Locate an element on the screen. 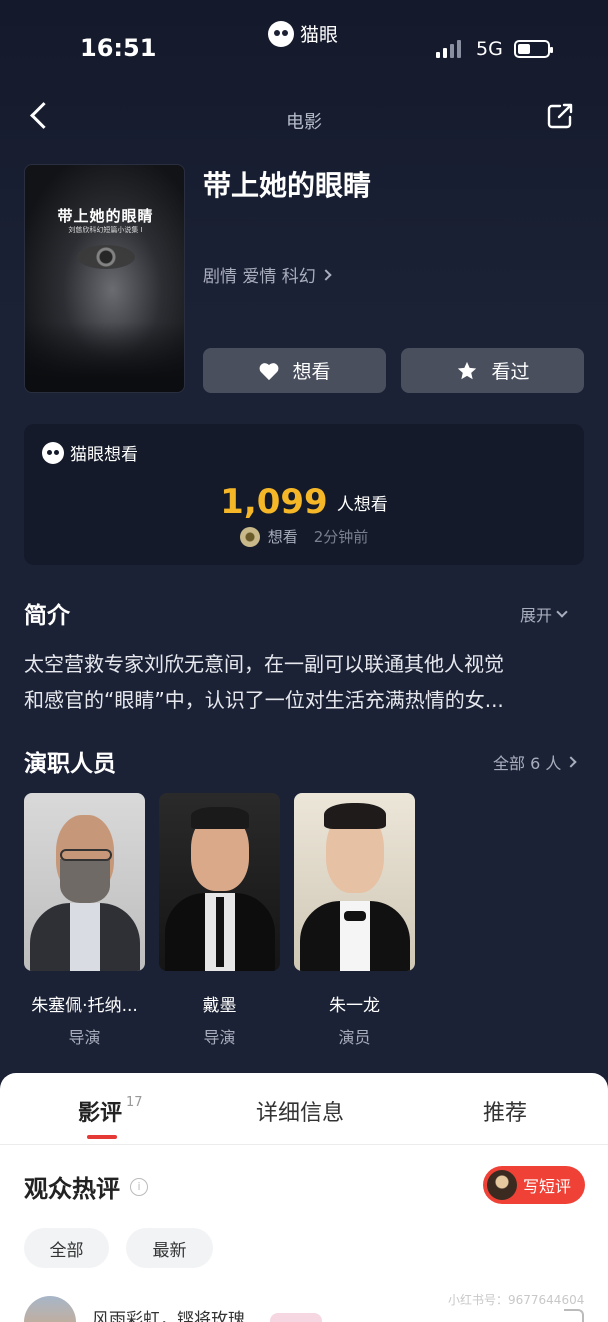  seen-button: 看过 is located at coordinates (492, 370).